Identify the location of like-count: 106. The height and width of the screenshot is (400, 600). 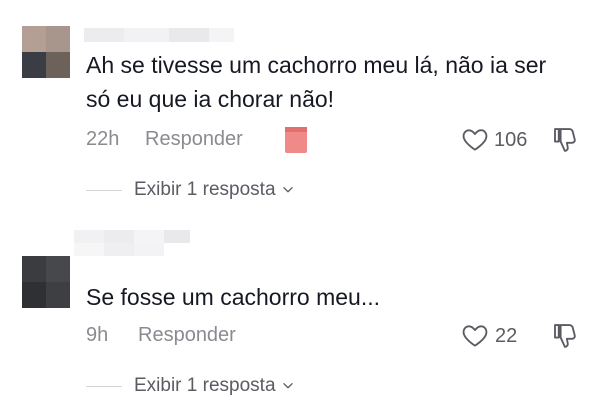
(511, 140).